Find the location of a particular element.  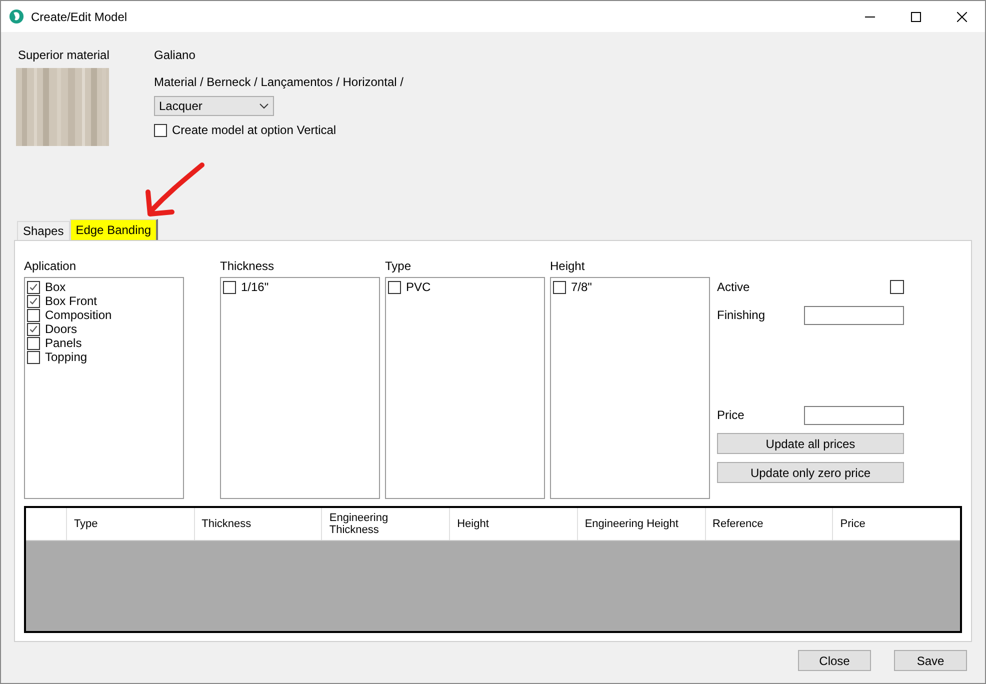

app-logo-icon is located at coordinates (16, 16).